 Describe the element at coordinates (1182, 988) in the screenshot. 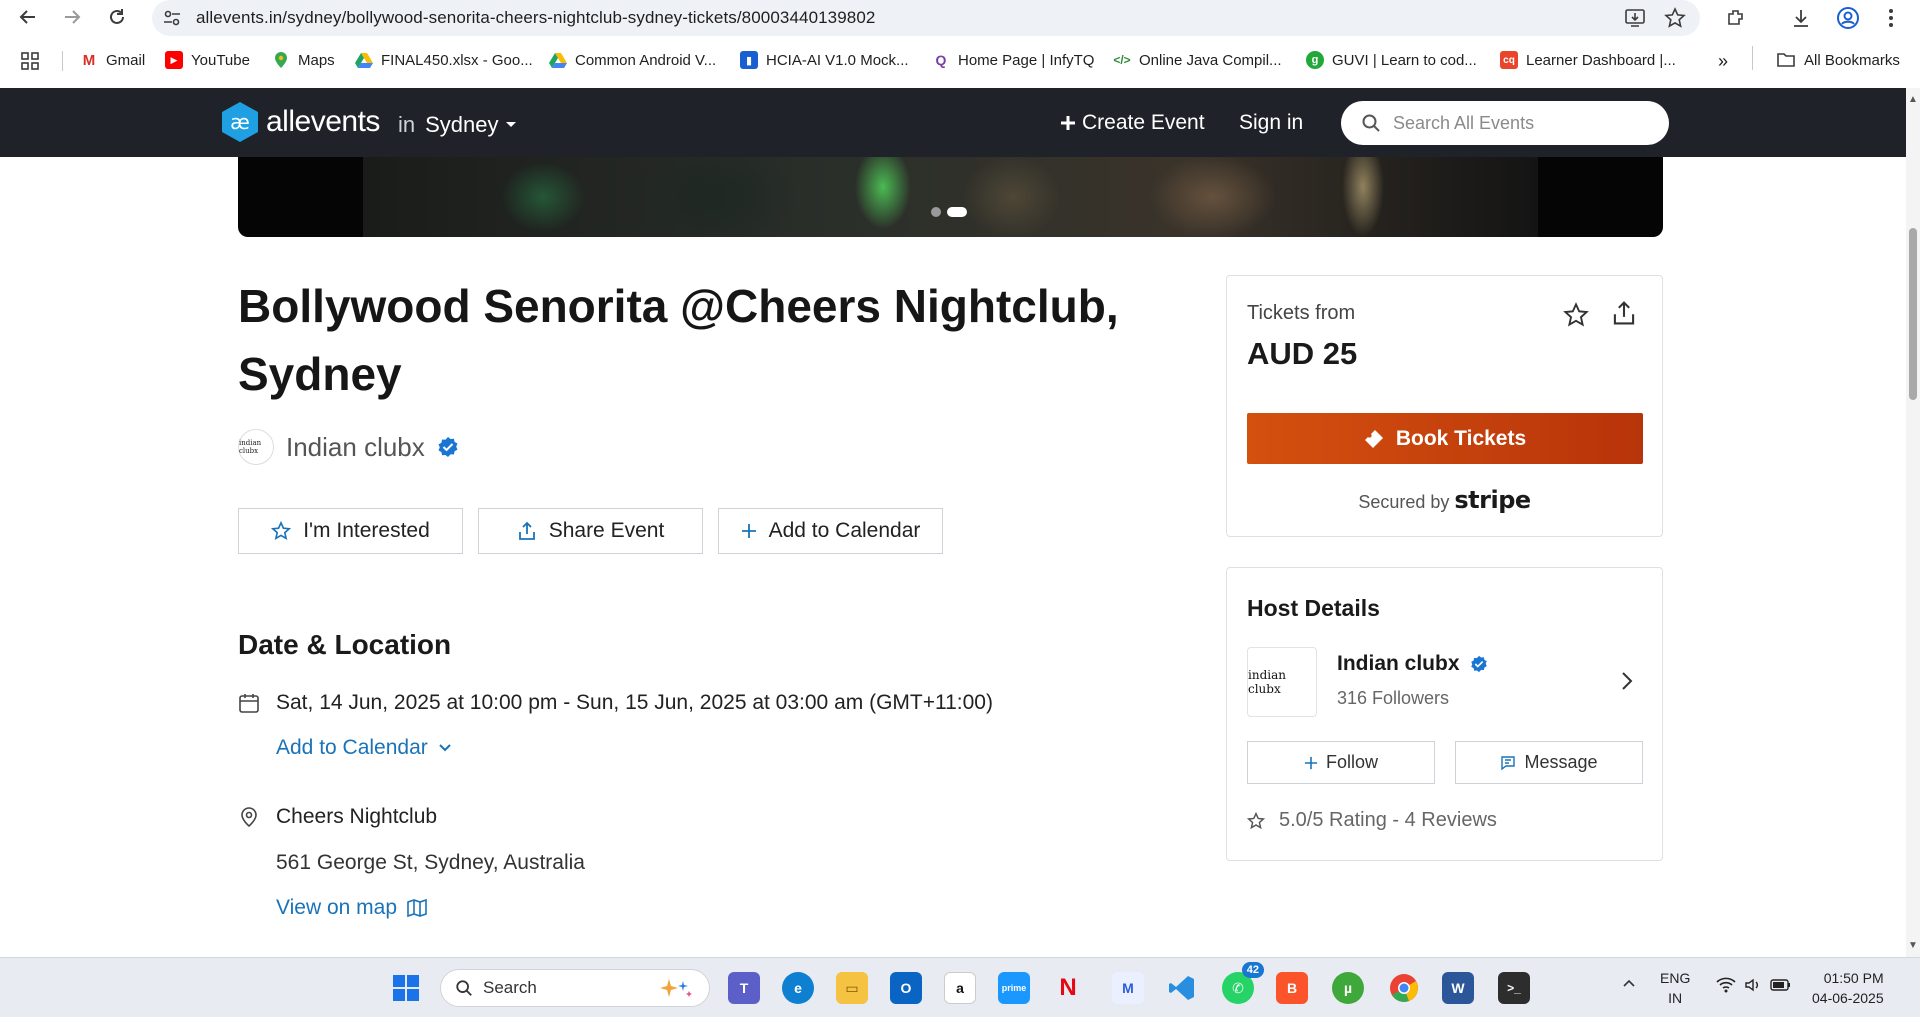

I see `vscode-icon` at that location.